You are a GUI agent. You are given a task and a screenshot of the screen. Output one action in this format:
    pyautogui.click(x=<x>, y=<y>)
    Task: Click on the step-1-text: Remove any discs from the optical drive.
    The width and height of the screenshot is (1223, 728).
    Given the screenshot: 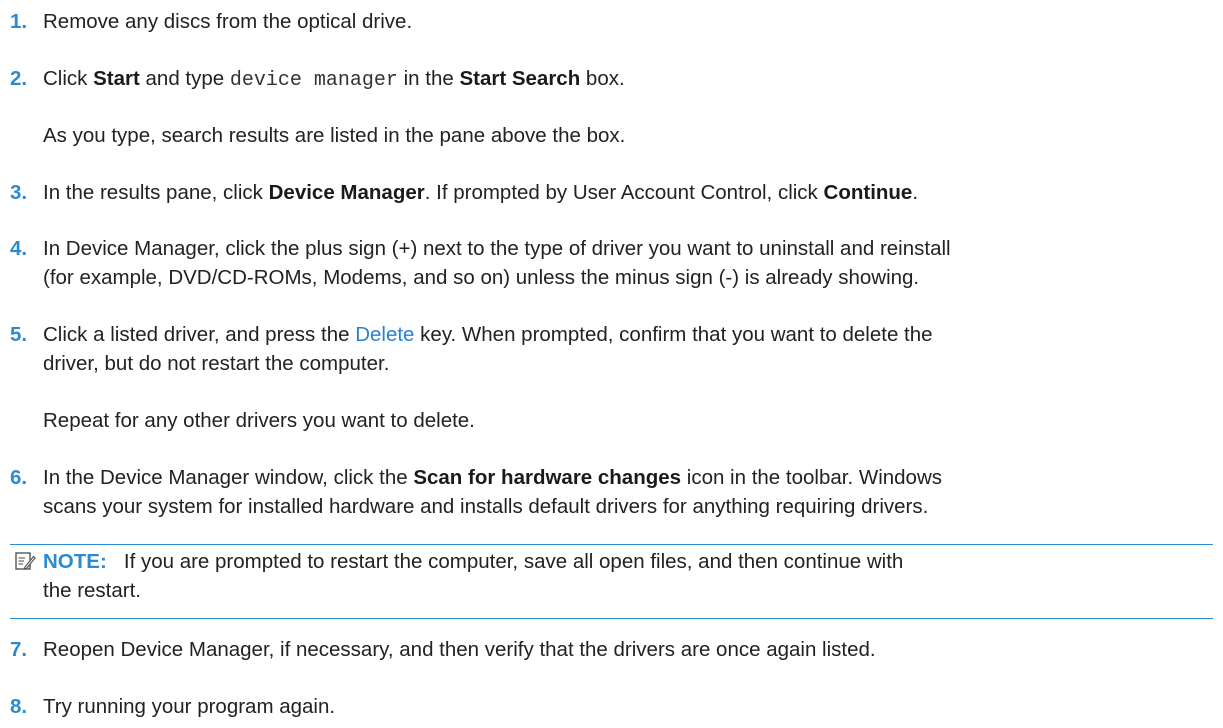 What is the action you would take?
    pyautogui.click(x=228, y=21)
    